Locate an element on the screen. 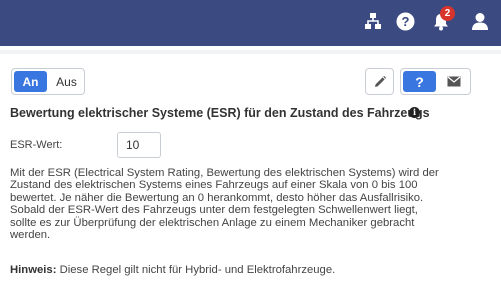 This screenshot has height=288, width=501. note-label: Hinweis: is located at coordinates (33, 270).